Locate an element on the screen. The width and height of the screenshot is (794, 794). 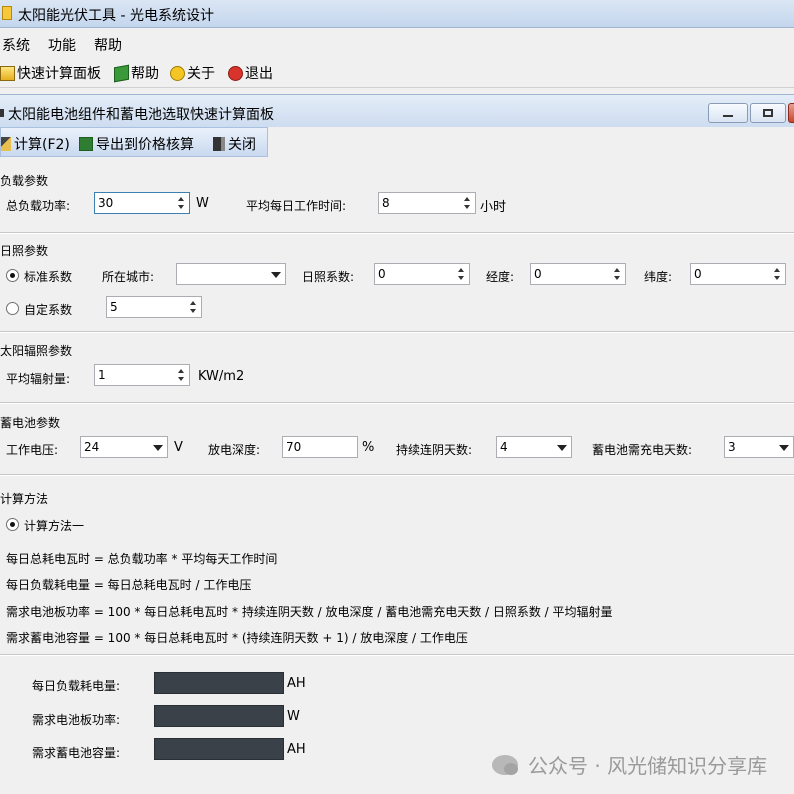
window-title: 太阳能光伏工具 - 光电系统设计 is located at coordinates (116, 16).